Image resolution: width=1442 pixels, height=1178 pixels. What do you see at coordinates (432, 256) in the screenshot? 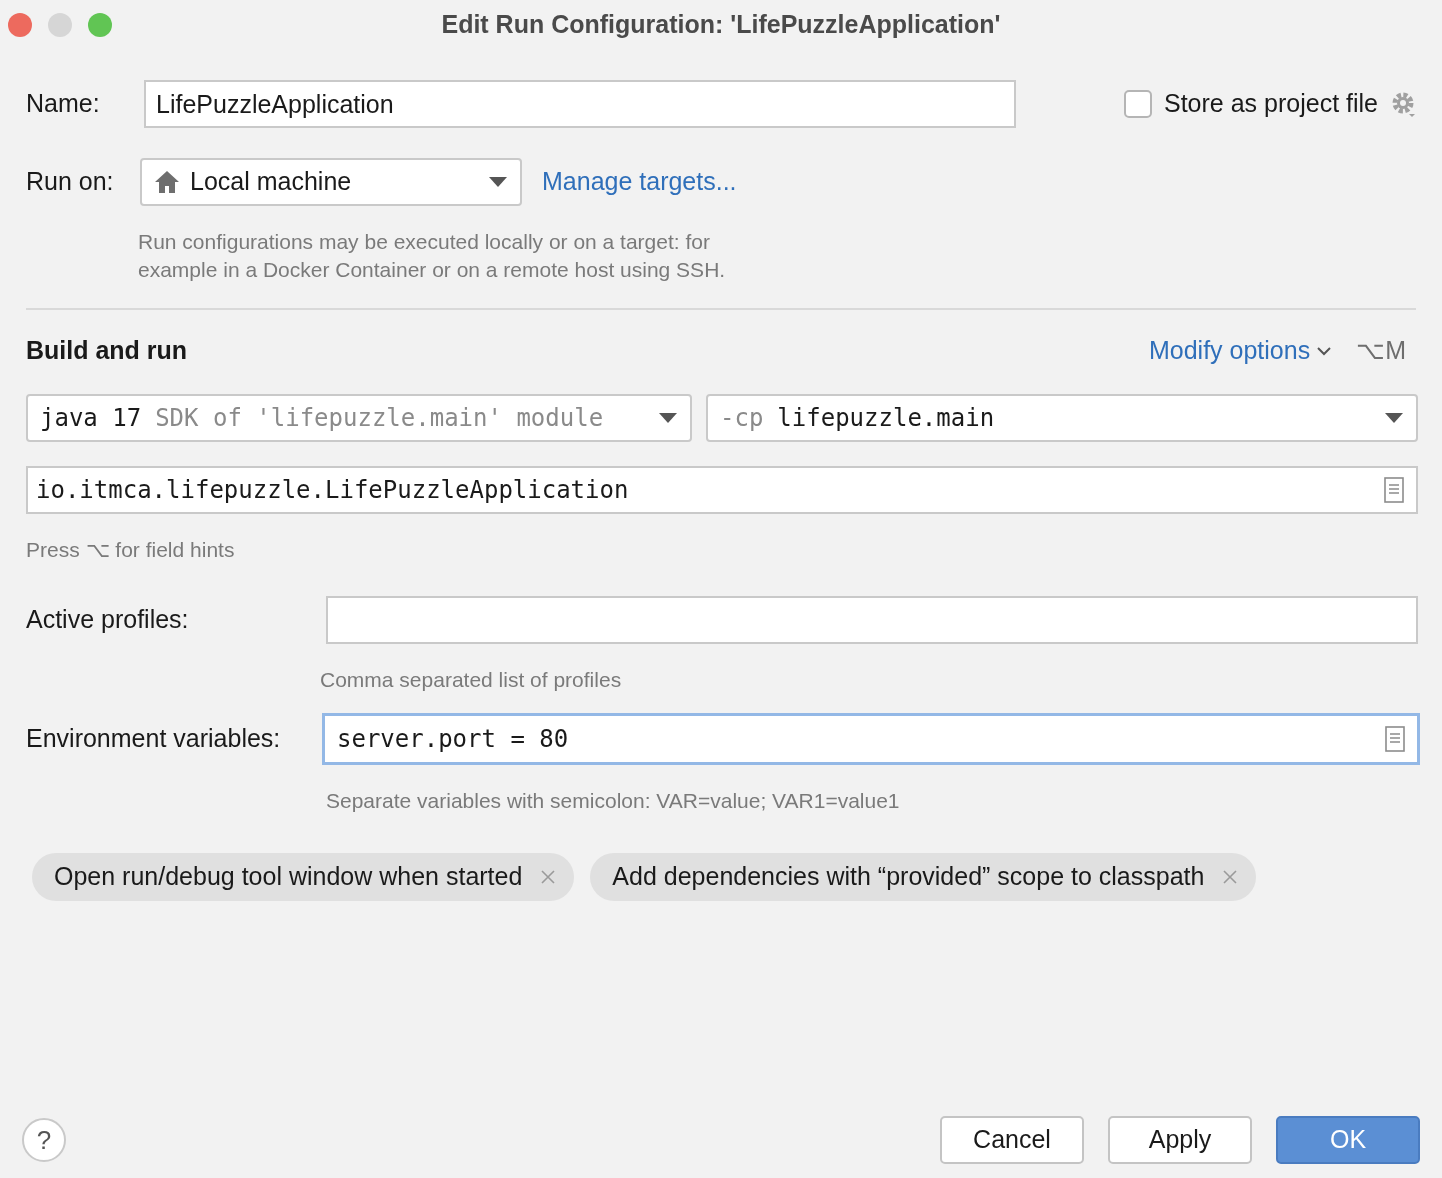
I see `run-on-hint-text: Run configurations may be executed locally or on a target: for example in a Docker Container or on a remote host using SSH.` at bounding box center [432, 256].